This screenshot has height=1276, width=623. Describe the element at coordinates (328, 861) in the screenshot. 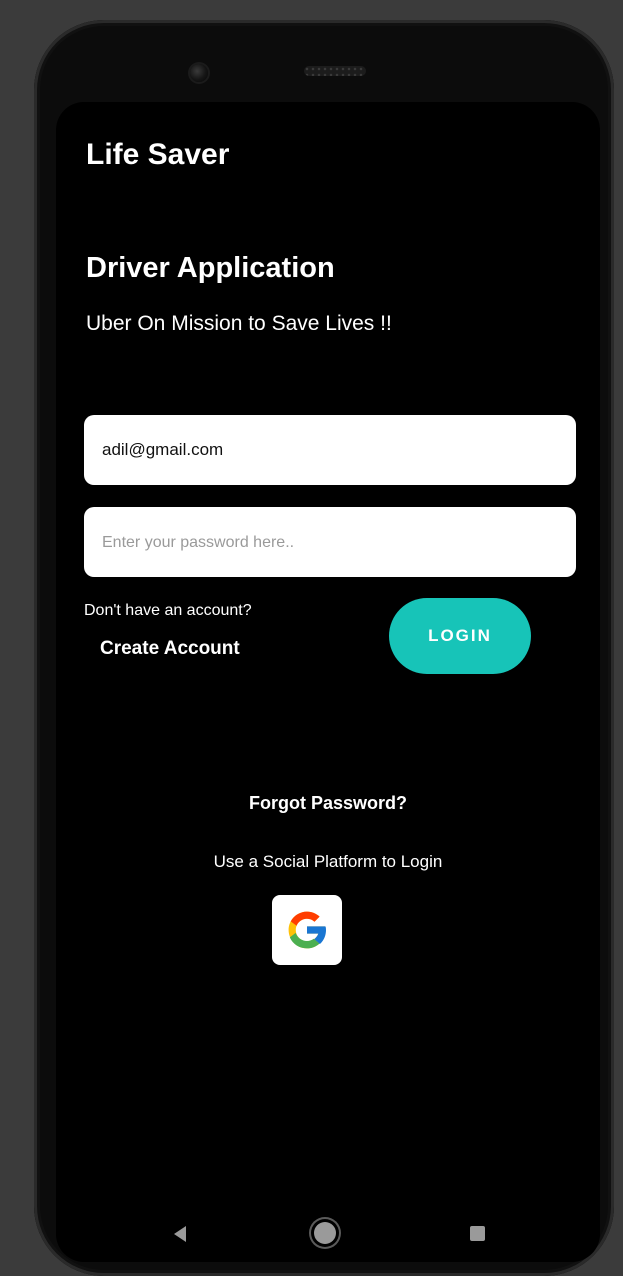

I see `social-login-label: Use a Social Platform to Login` at that location.